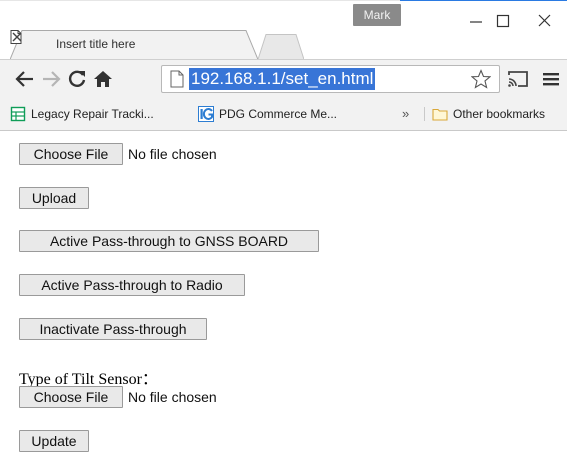 This screenshot has height=470, width=567. I want to click on bookmarks-divider, so click(424, 114).